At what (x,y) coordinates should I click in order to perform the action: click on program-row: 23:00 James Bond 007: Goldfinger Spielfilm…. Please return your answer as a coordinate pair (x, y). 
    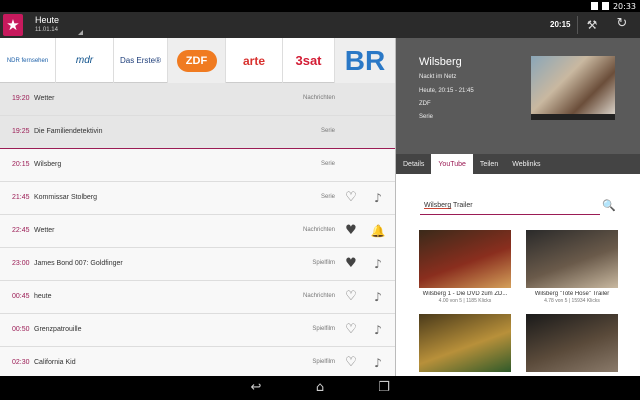
    Looking at the image, I should click on (197, 264).